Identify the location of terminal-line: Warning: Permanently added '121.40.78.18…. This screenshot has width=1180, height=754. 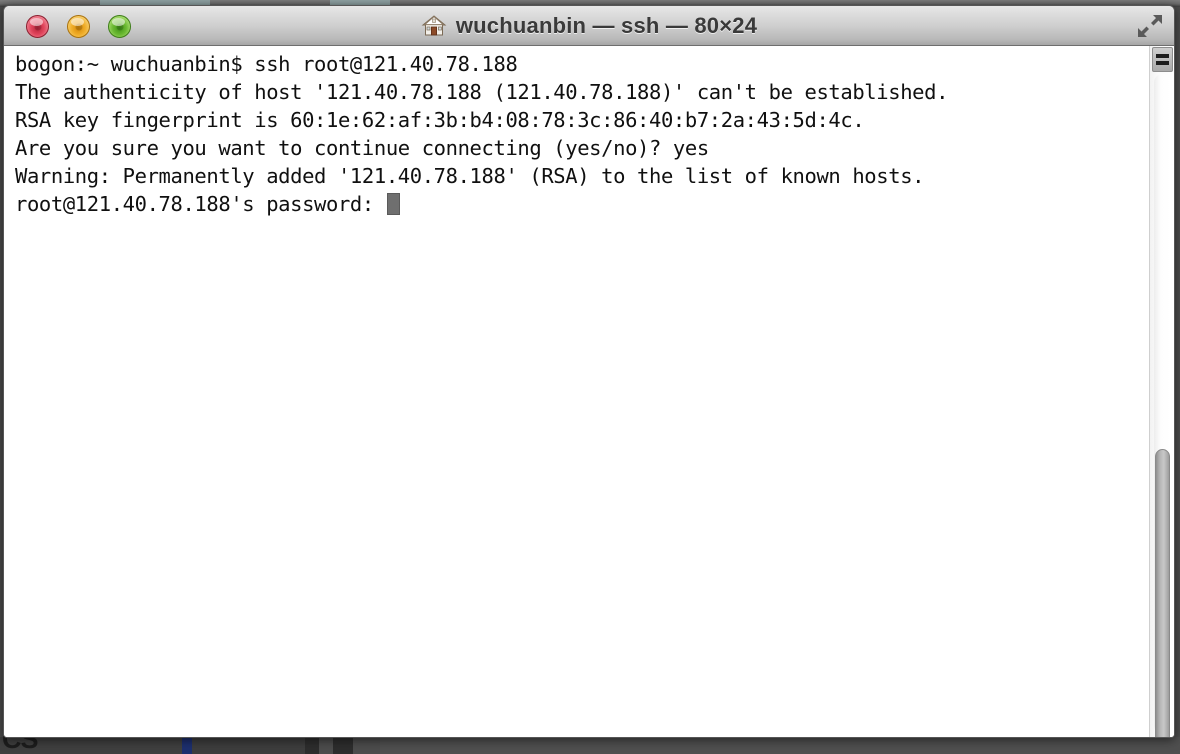
(470, 176).